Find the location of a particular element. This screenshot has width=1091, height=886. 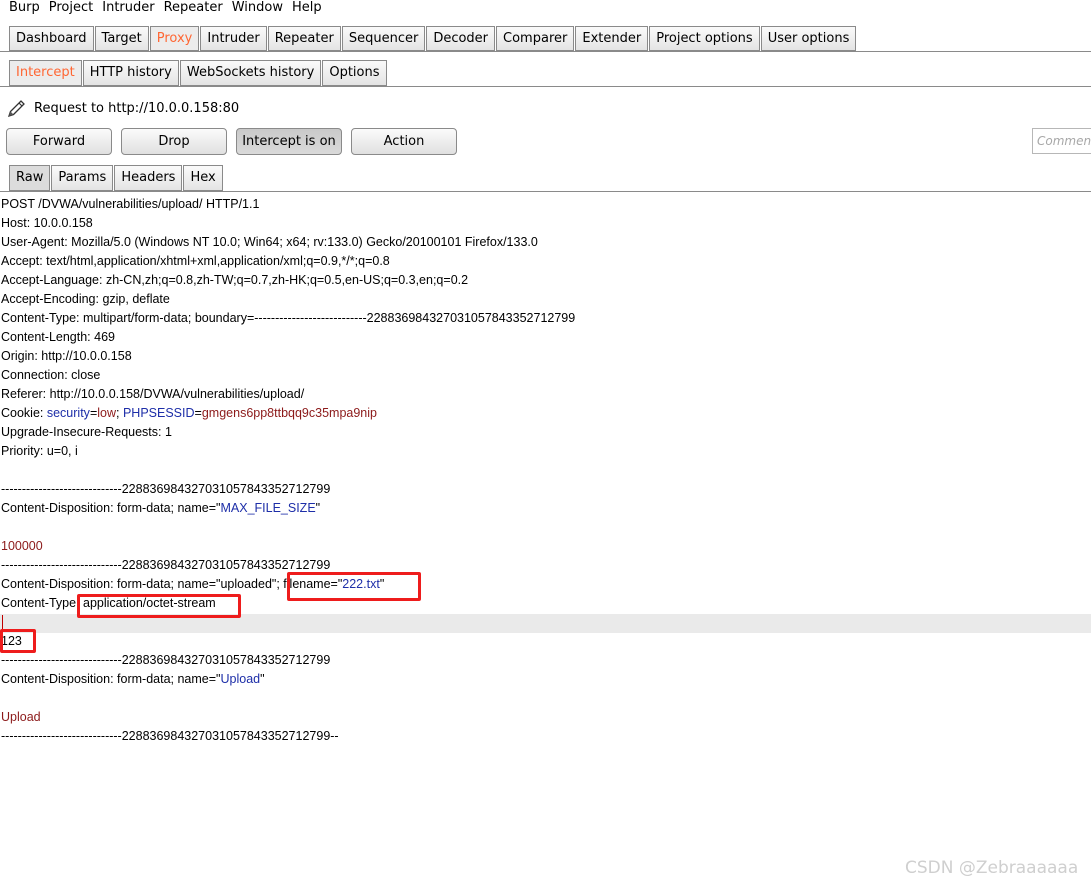

annotation-box-filename is located at coordinates (354, 586).